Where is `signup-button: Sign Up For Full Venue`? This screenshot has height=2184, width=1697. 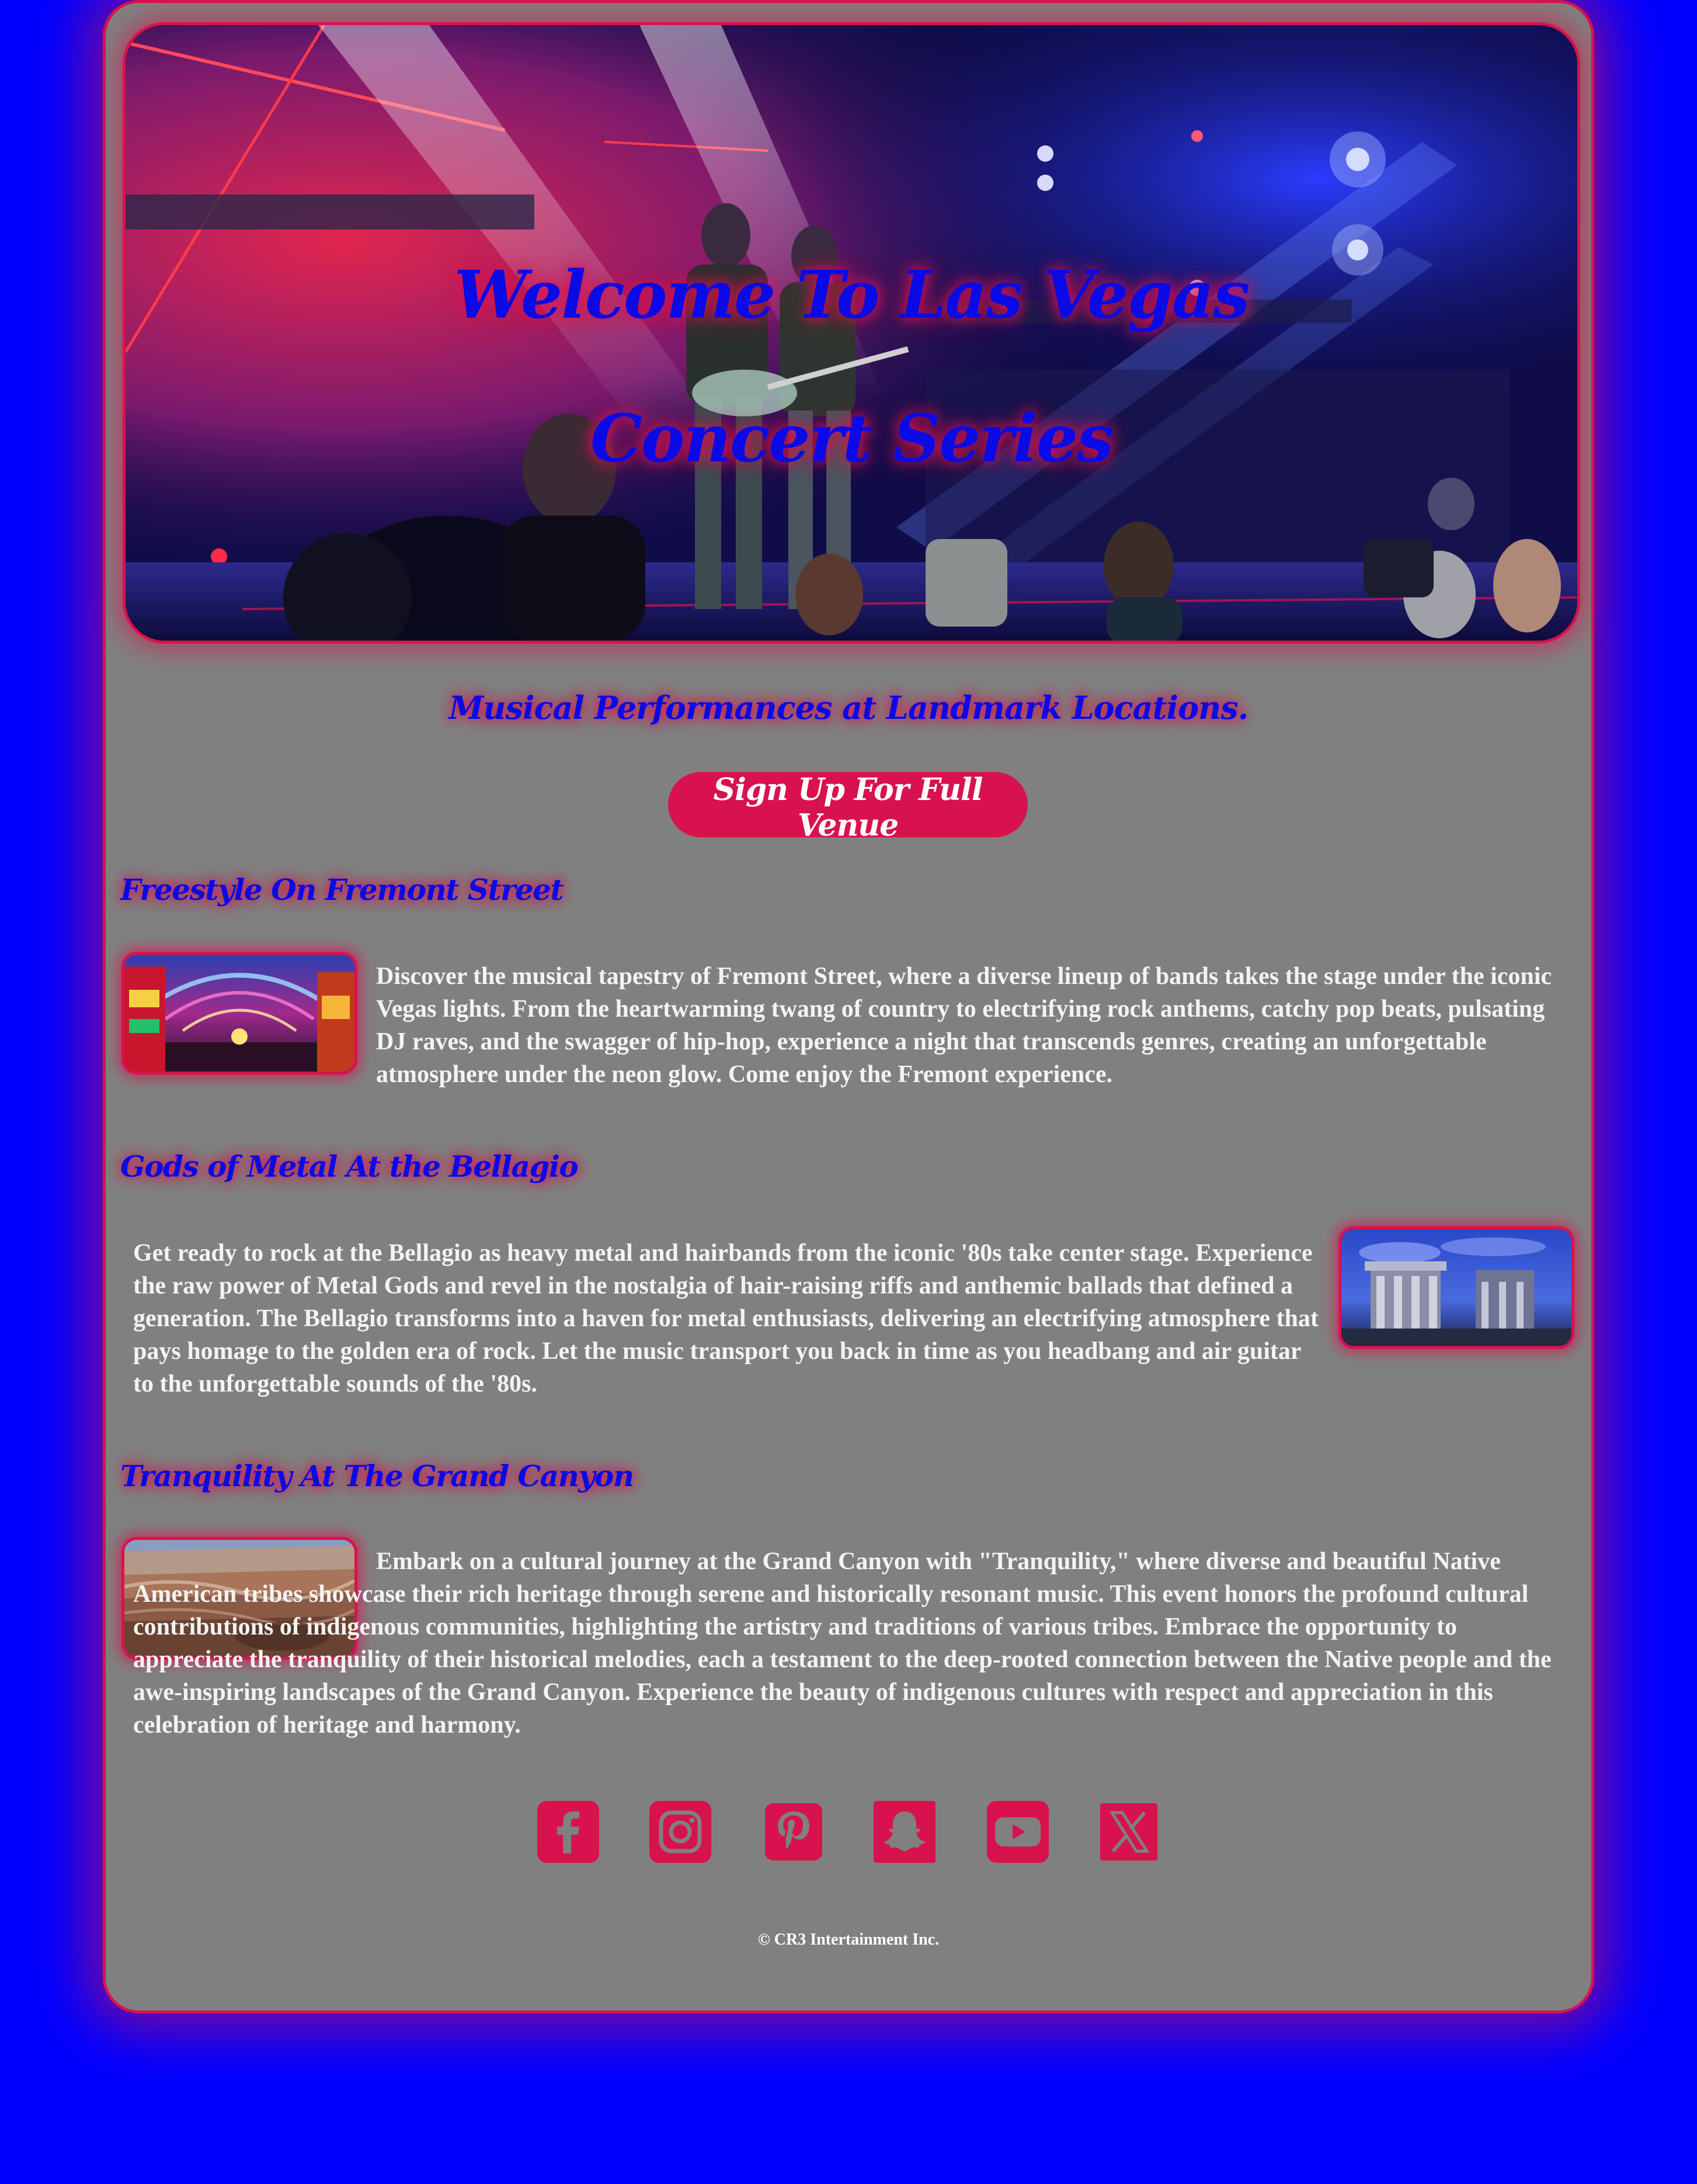
signup-button: Sign Up For Full Venue is located at coordinates (848, 807).